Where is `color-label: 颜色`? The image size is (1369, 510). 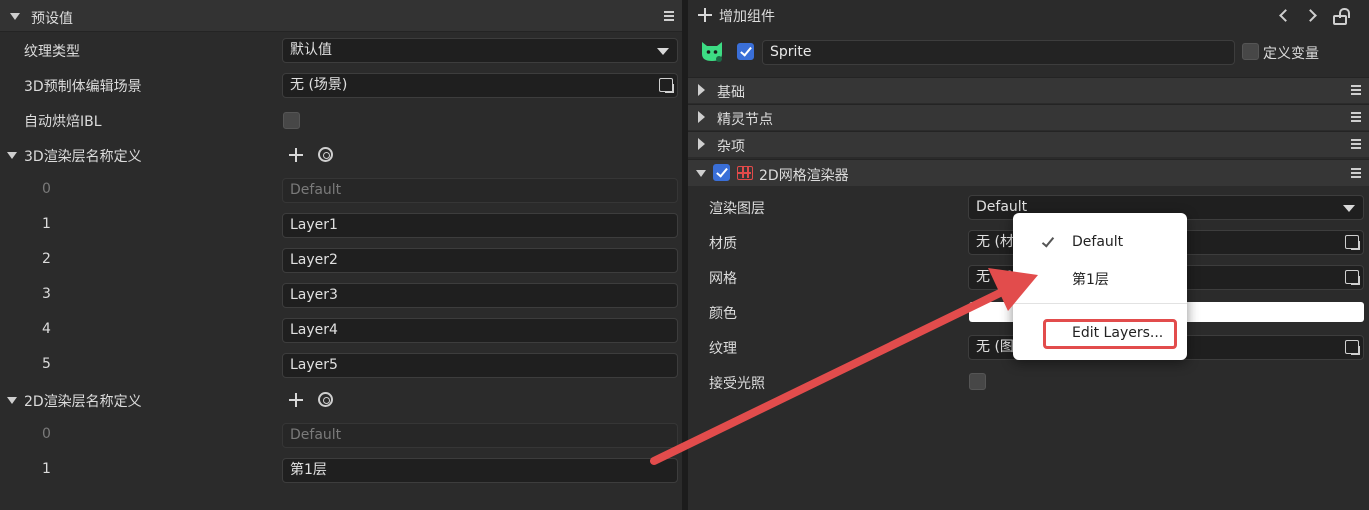
color-label: 颜色 is located at coordinates (723, 314).